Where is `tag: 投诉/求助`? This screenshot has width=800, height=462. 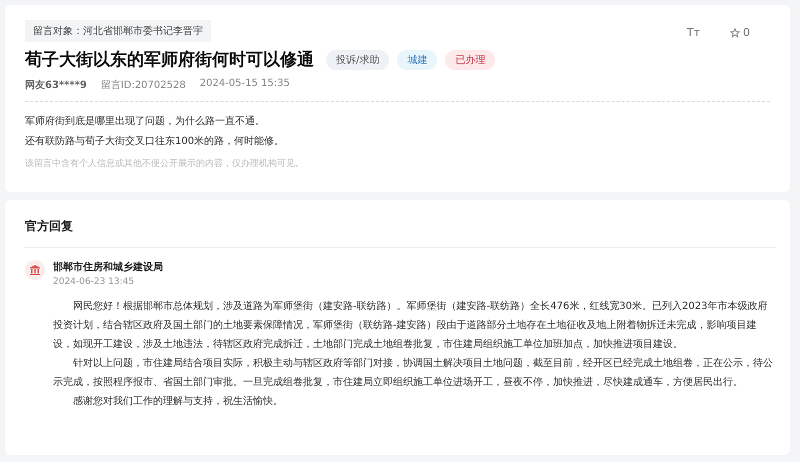
tag: 投诉/求助 is located at coordinates (358, 60).